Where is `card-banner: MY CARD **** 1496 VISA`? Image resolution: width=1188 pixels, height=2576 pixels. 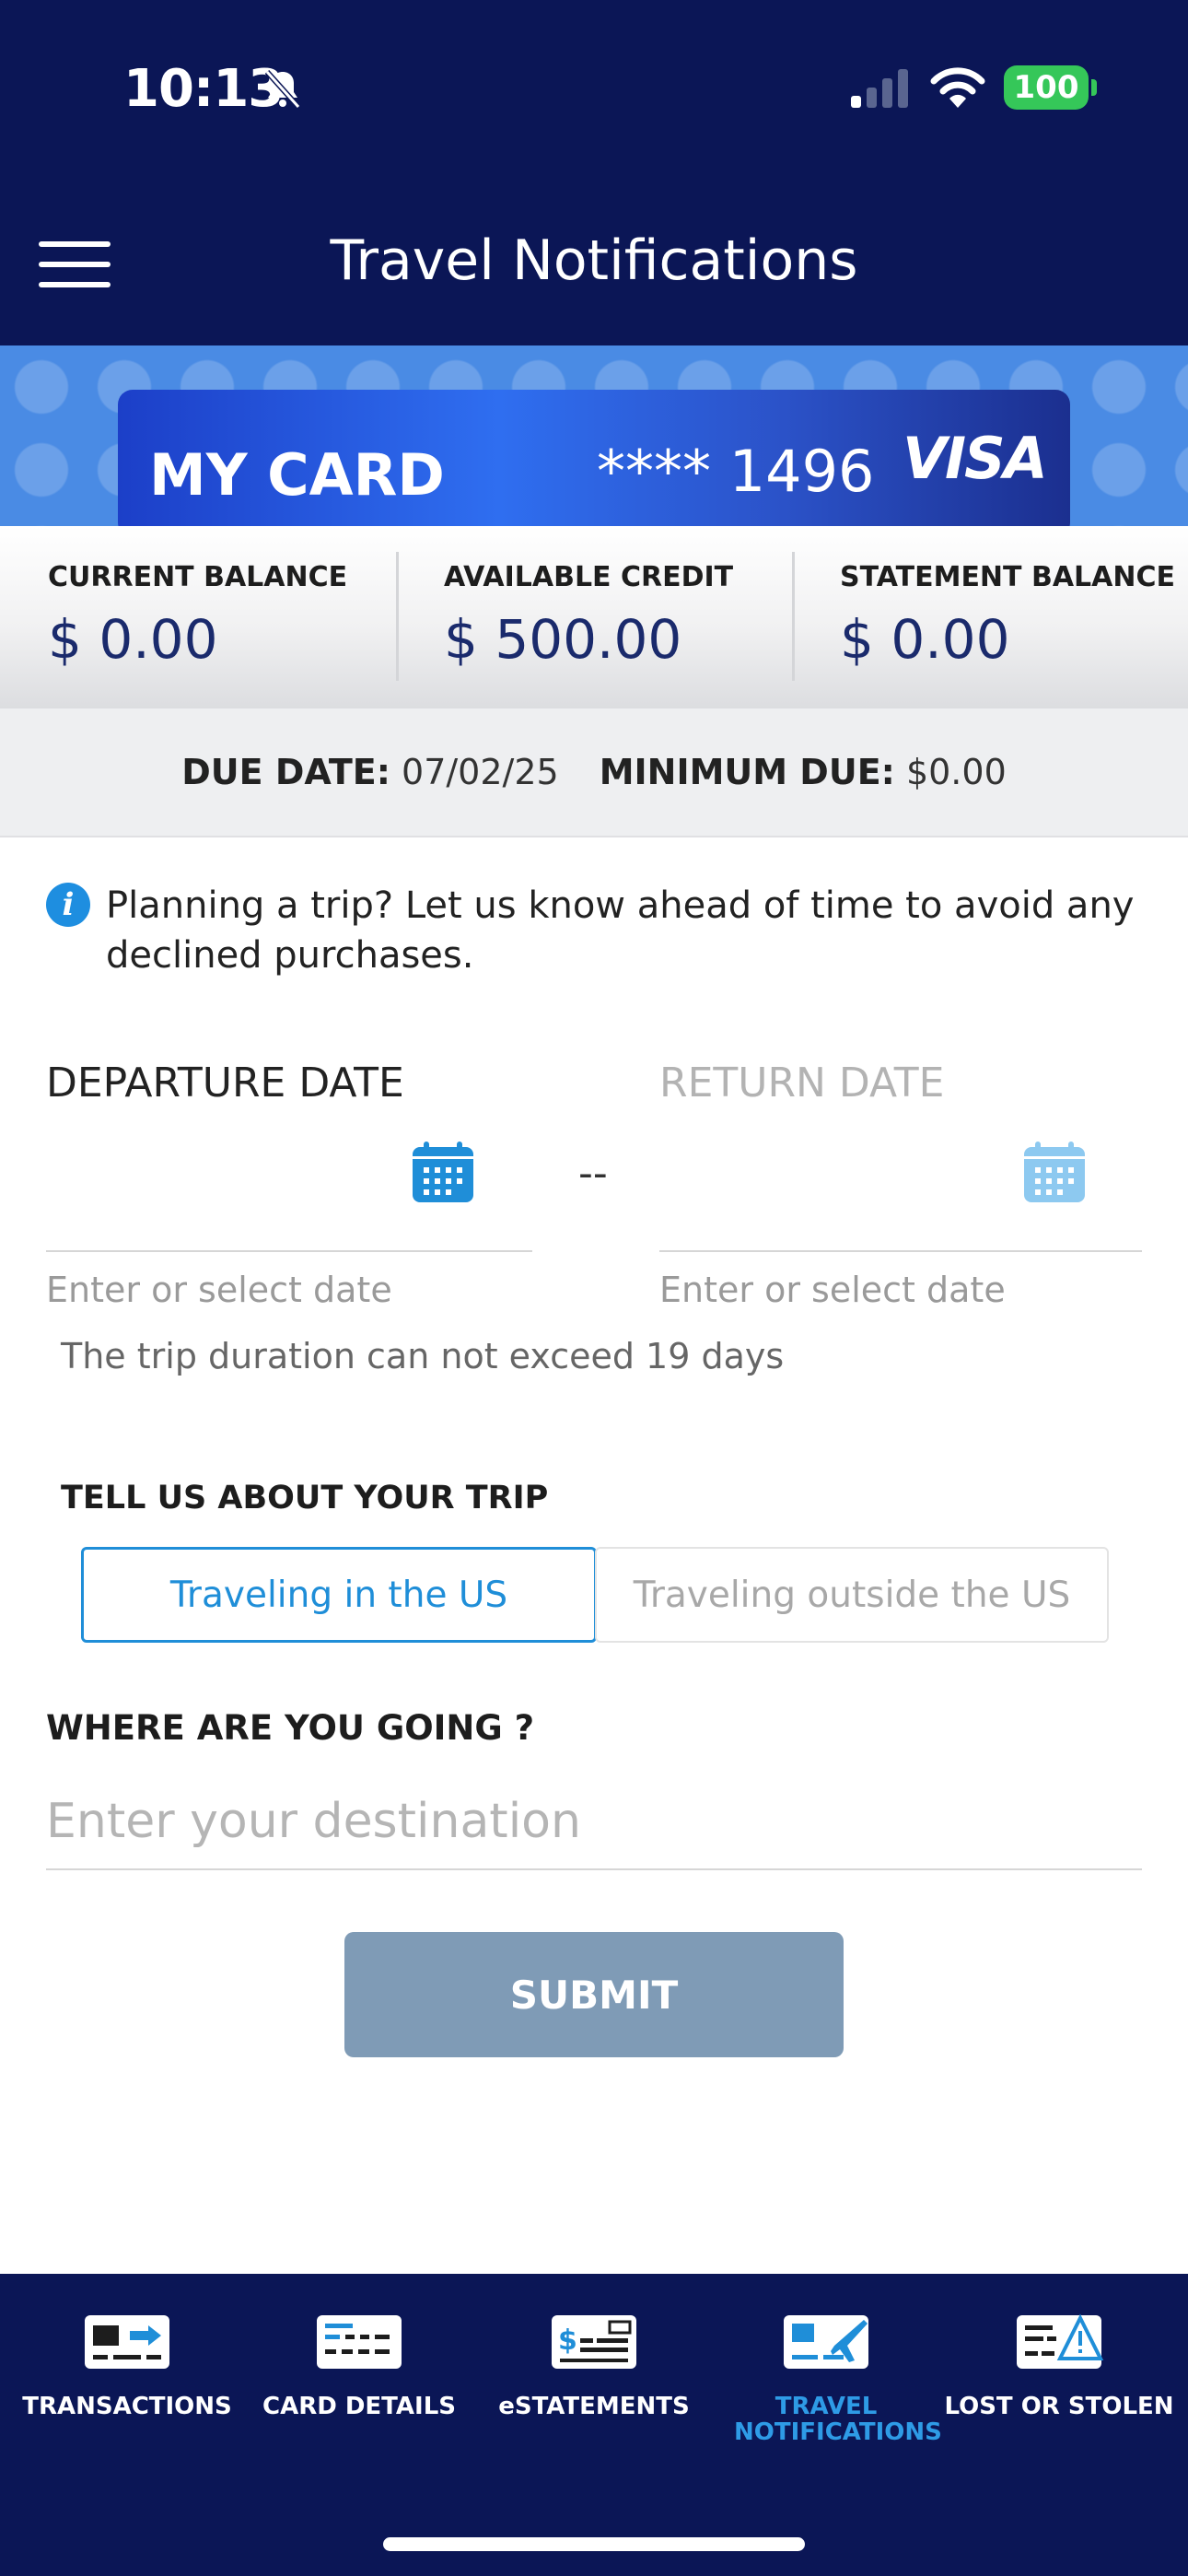
card-banner: MY CARD **** 1496 VISA is located at coordinates (594, 435).